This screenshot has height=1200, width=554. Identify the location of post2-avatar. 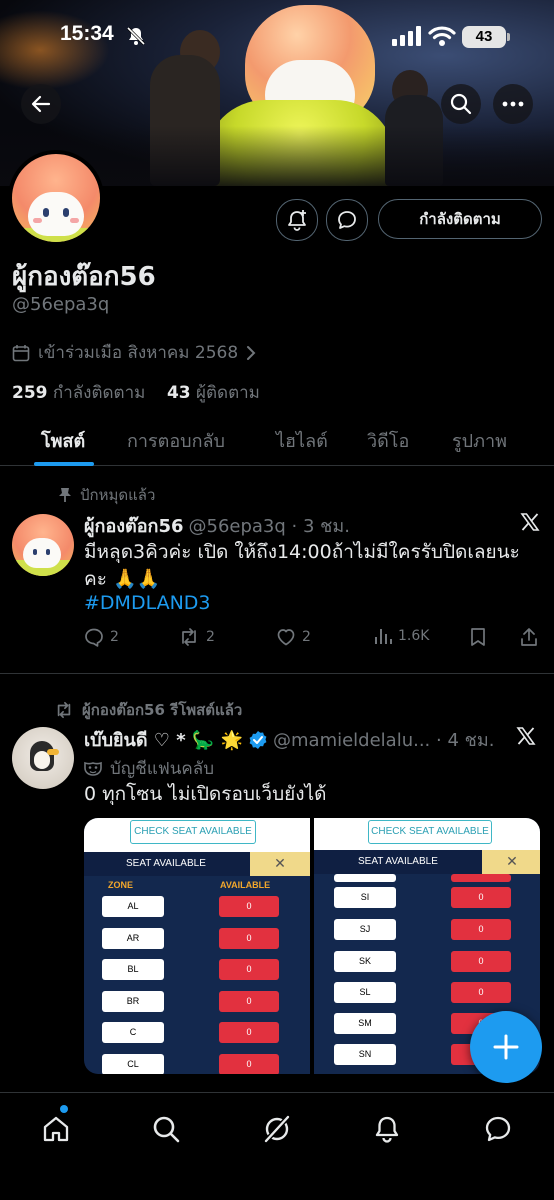
(43, 758).